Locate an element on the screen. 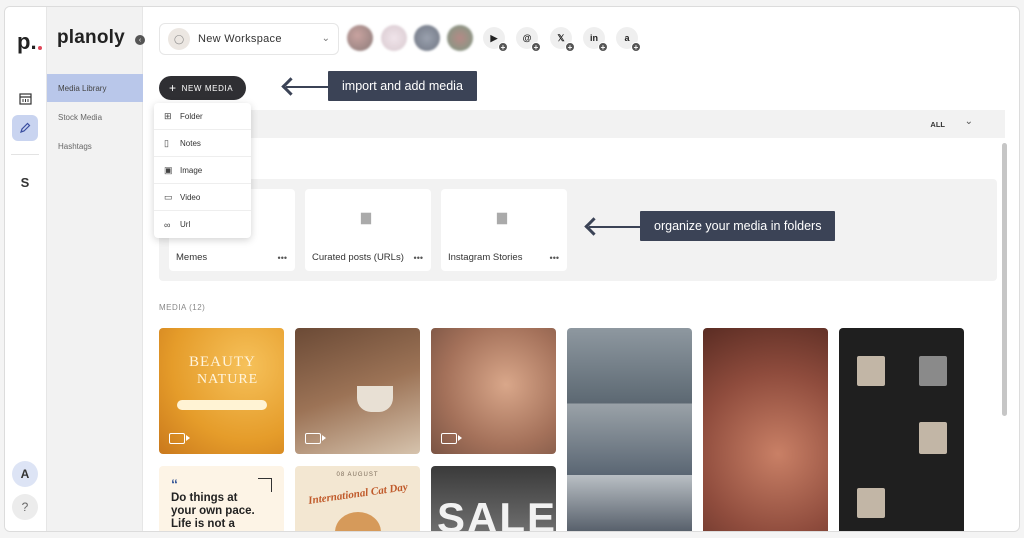  new-media-button: + NEW MEDIA is located at coordinates (202, 88).